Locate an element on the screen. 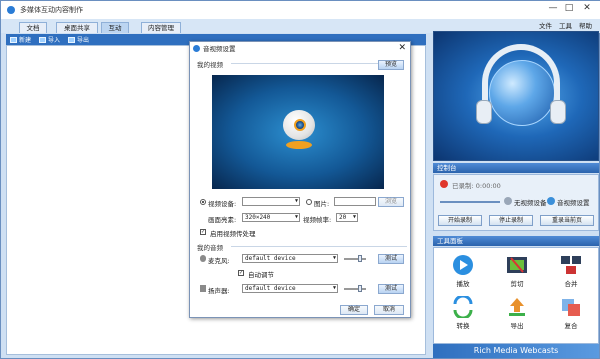  speaker-select: default device ▼ is located at coordinates (290, 288).